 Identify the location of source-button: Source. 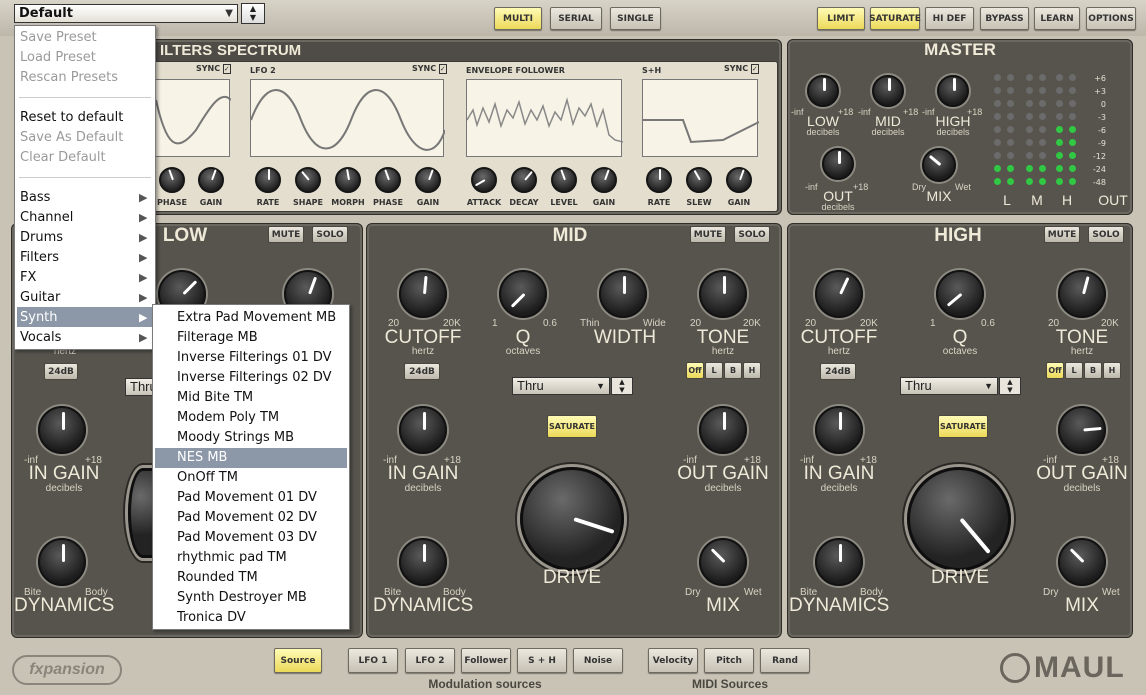
(298, 660).